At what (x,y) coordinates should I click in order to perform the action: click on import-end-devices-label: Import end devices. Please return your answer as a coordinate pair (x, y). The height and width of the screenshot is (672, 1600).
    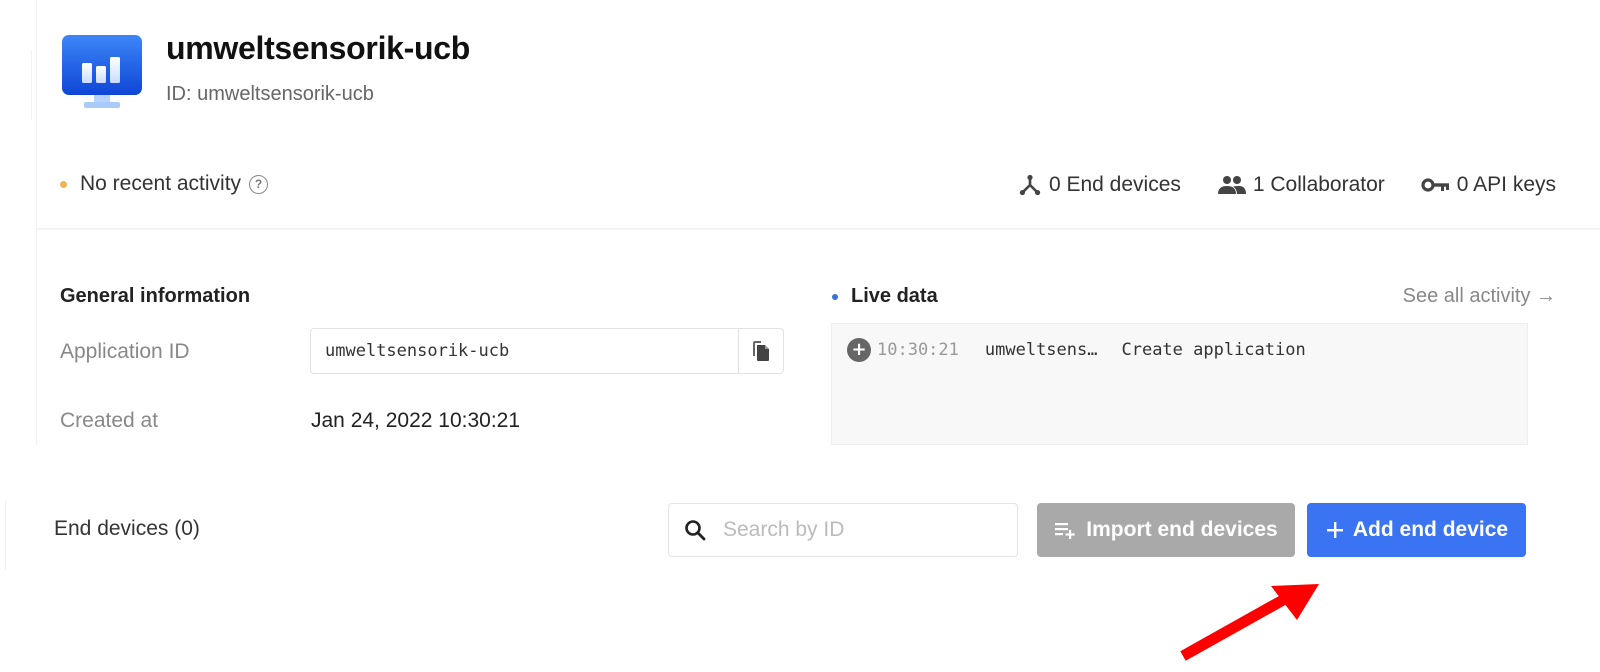
    Looking at the image, I should click on (1182, 529).